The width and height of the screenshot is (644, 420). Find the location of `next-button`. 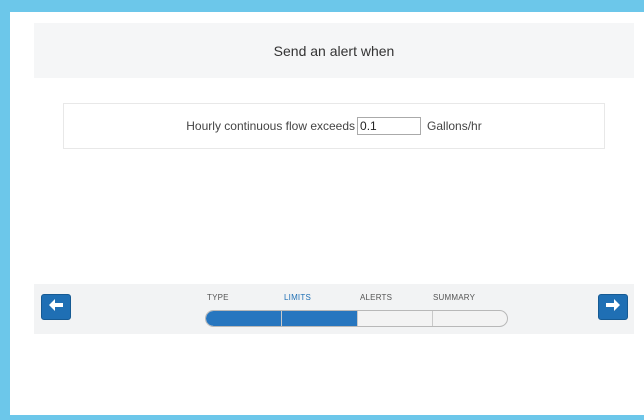

next-button is located at coordinates (613, 307).